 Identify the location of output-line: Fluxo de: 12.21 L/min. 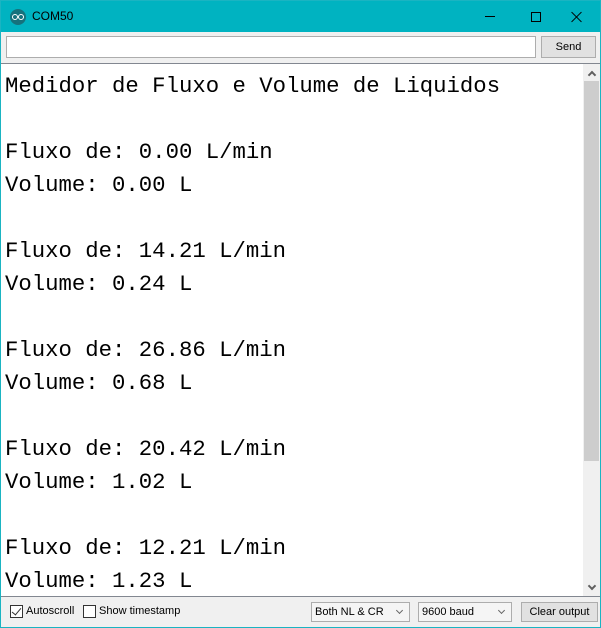
(145, 548).